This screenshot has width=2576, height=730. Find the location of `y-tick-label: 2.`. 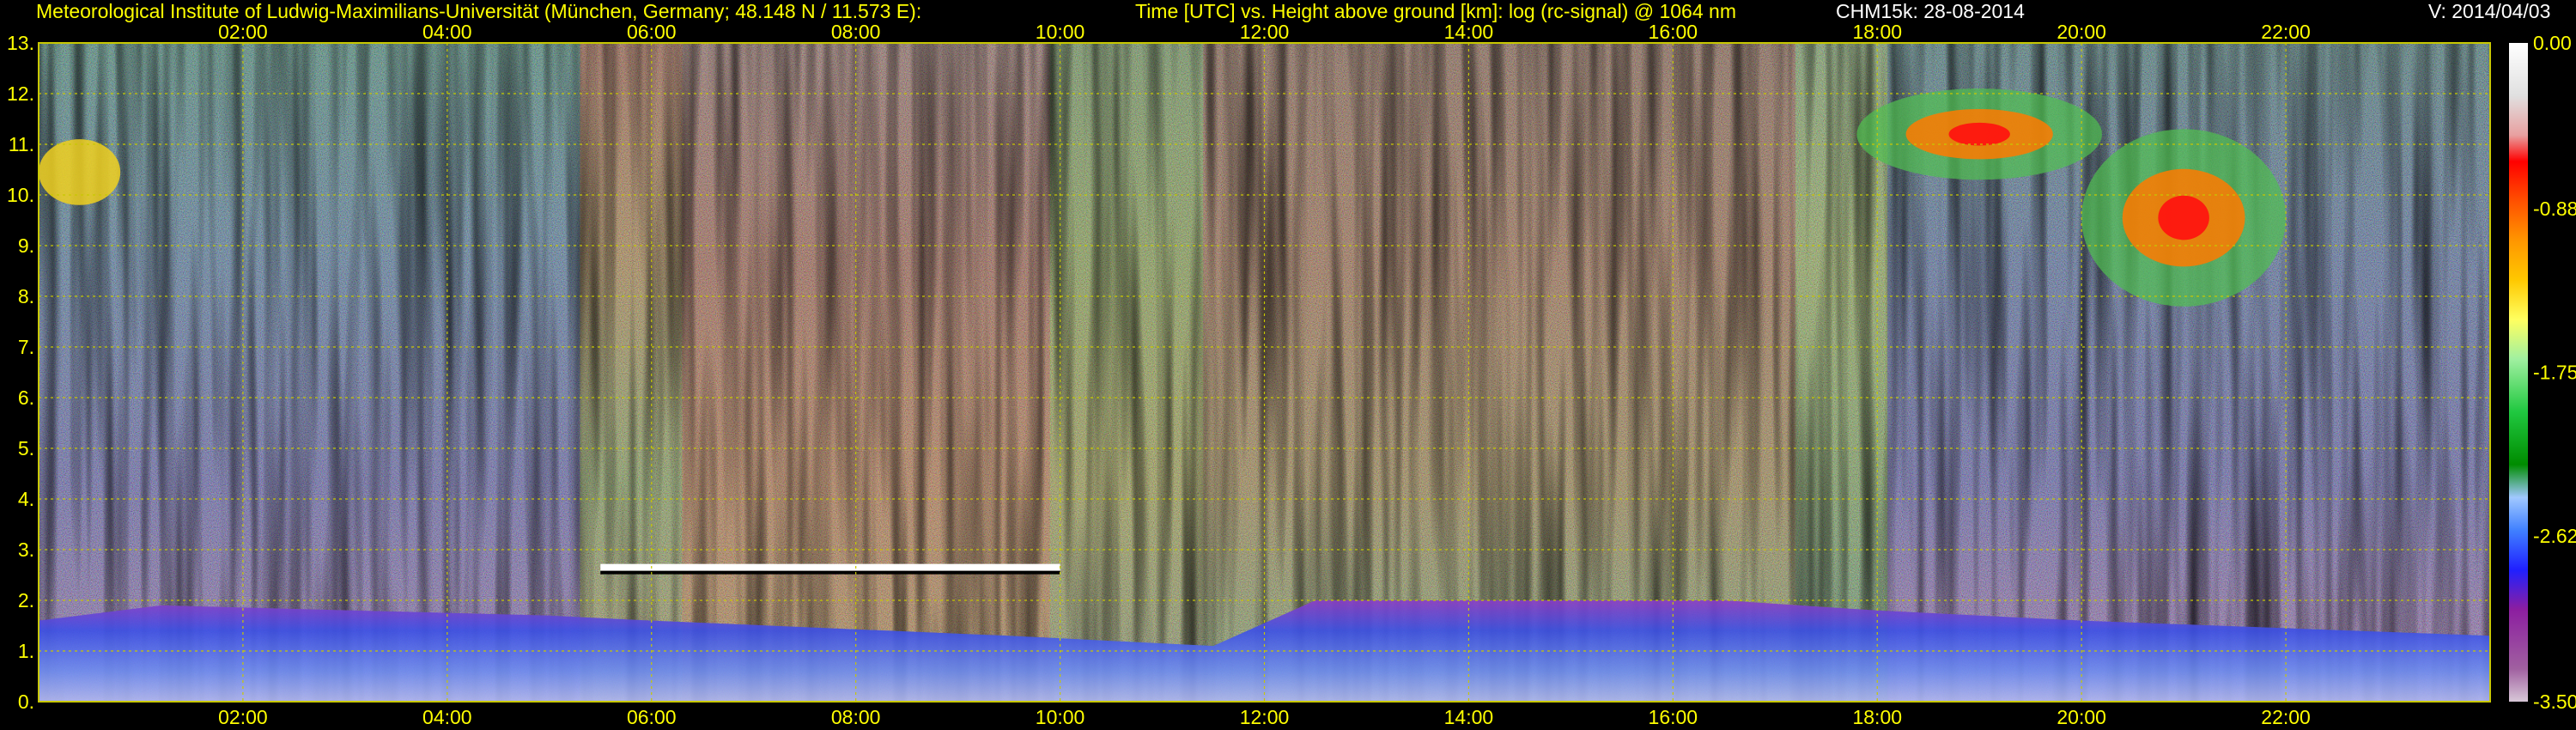

y-tick-label: 2. is located at coordinates (26, 600).